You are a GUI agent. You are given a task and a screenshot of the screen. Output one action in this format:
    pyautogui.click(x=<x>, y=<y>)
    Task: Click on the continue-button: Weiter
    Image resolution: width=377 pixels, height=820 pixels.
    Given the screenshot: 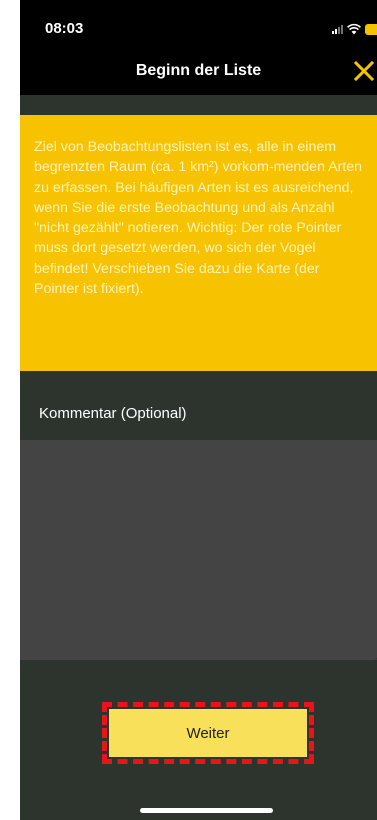 What is the action you would take?
    pyautogui.click(x=208, y=733)
    